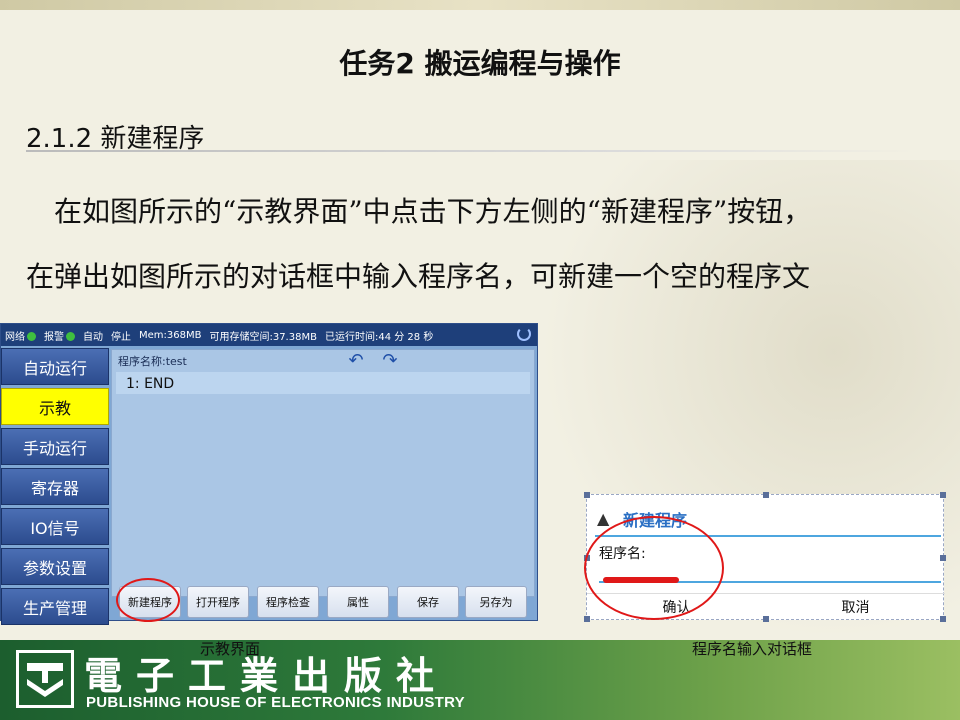 The width and height of the screenshot is (960, 720). I want to click on memory-status: Mem:368MB, so click(170, 335).